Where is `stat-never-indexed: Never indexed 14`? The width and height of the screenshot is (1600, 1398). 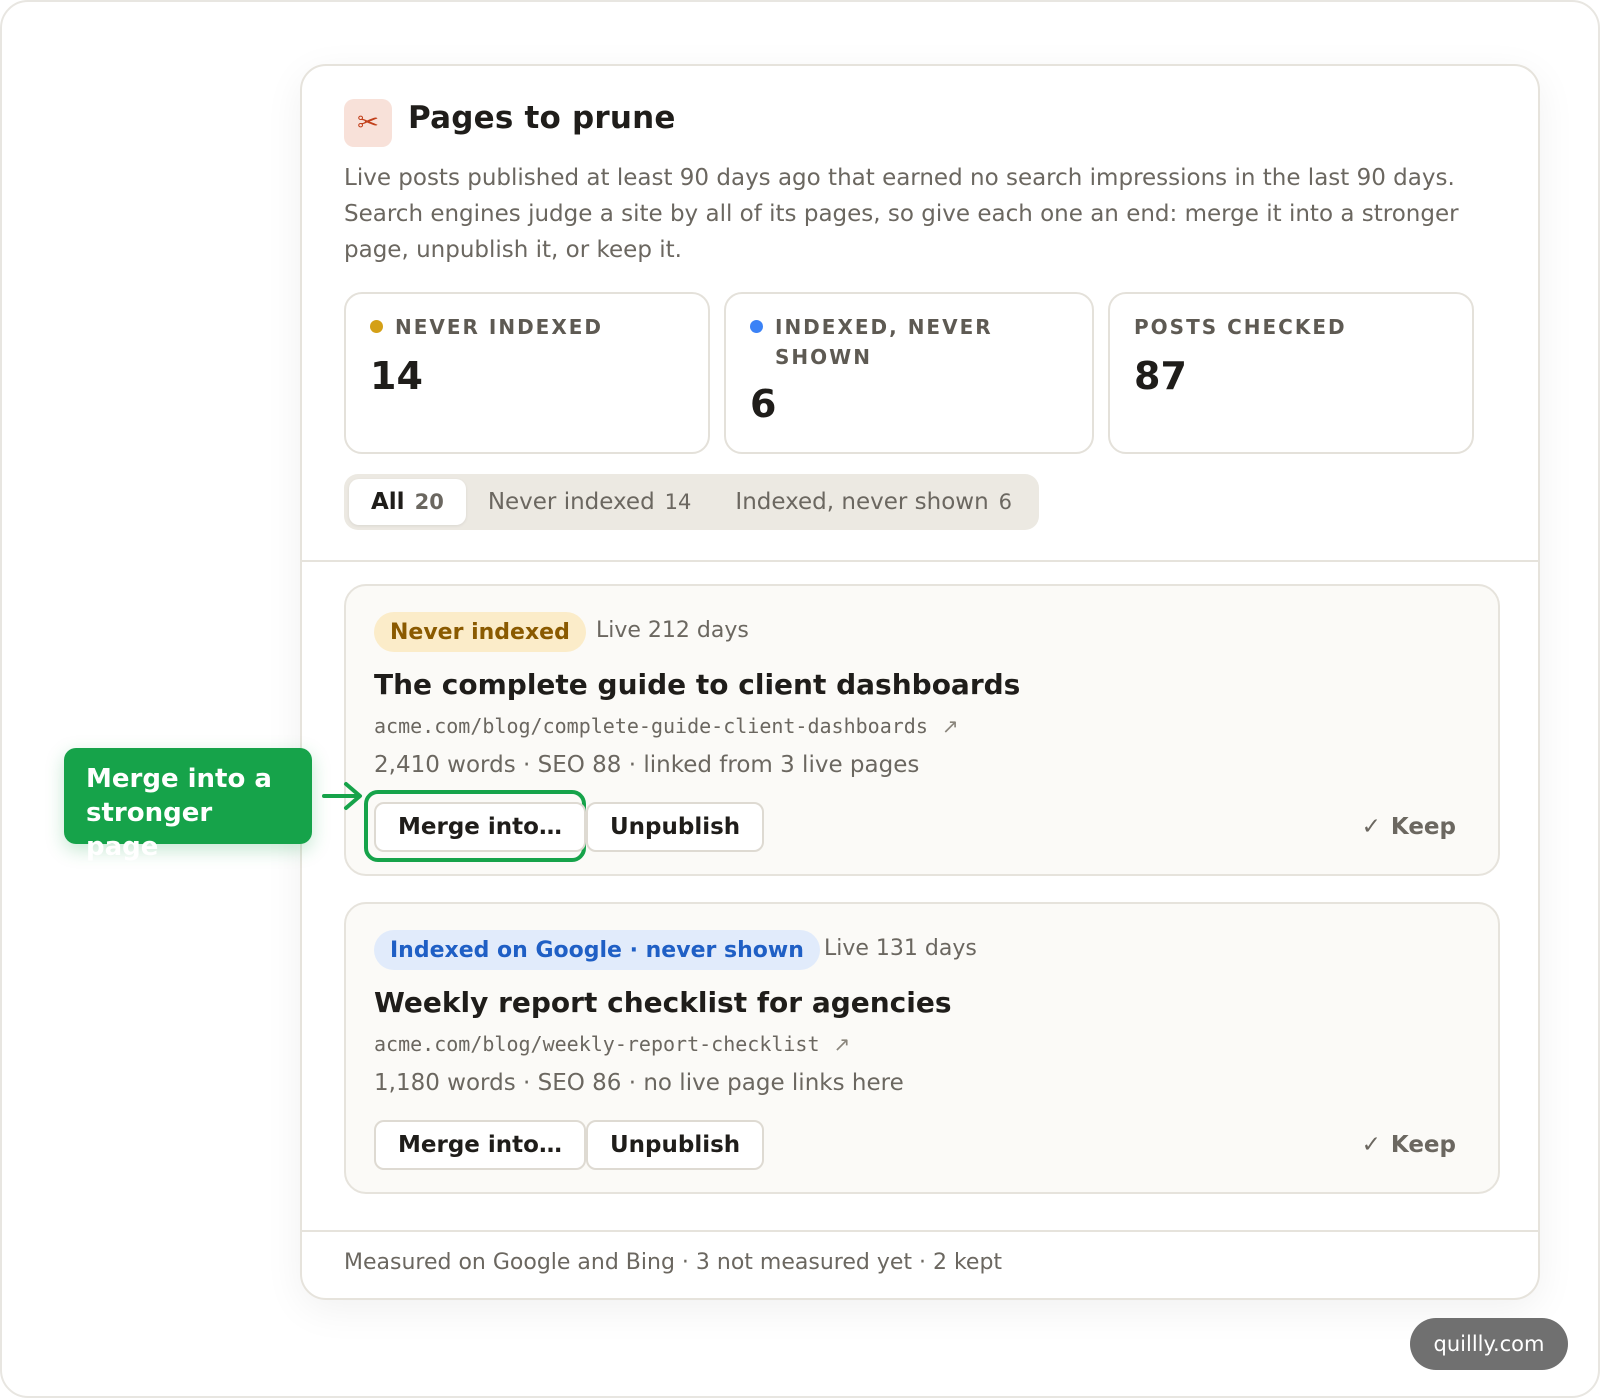
stat-never-indexed: Never indexed 14 is located at coordinates (527, 373).